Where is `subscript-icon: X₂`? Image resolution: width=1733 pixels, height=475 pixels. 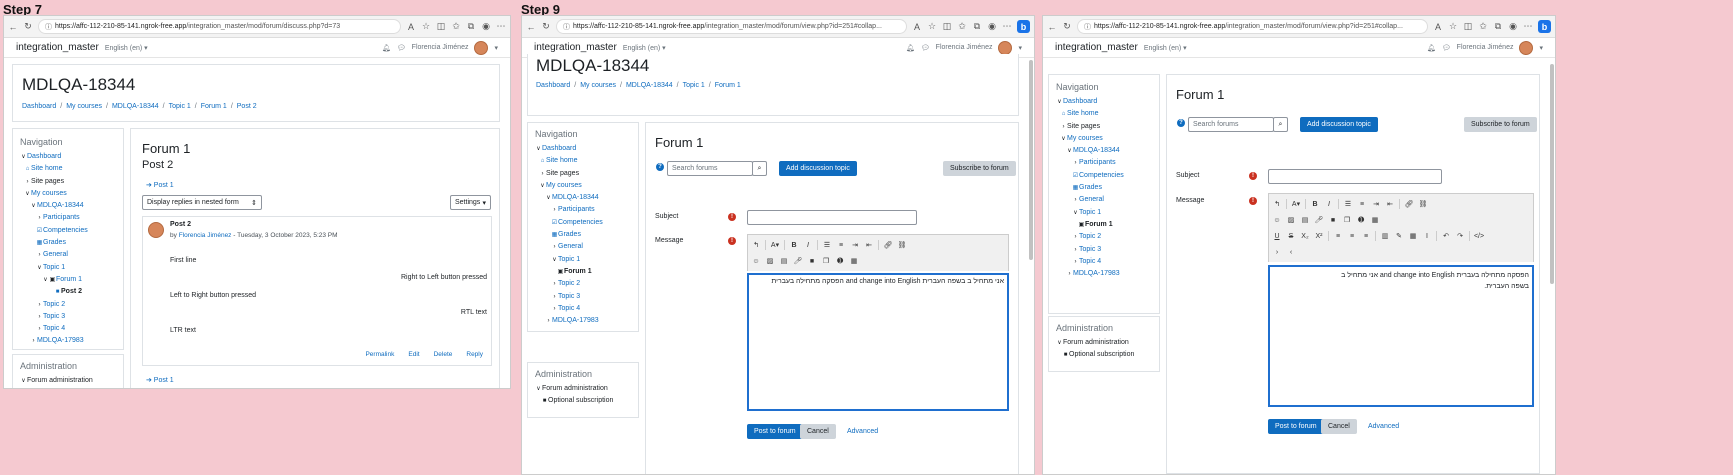
subscript-icon: X₂ is located at coordinates (1305, 236).